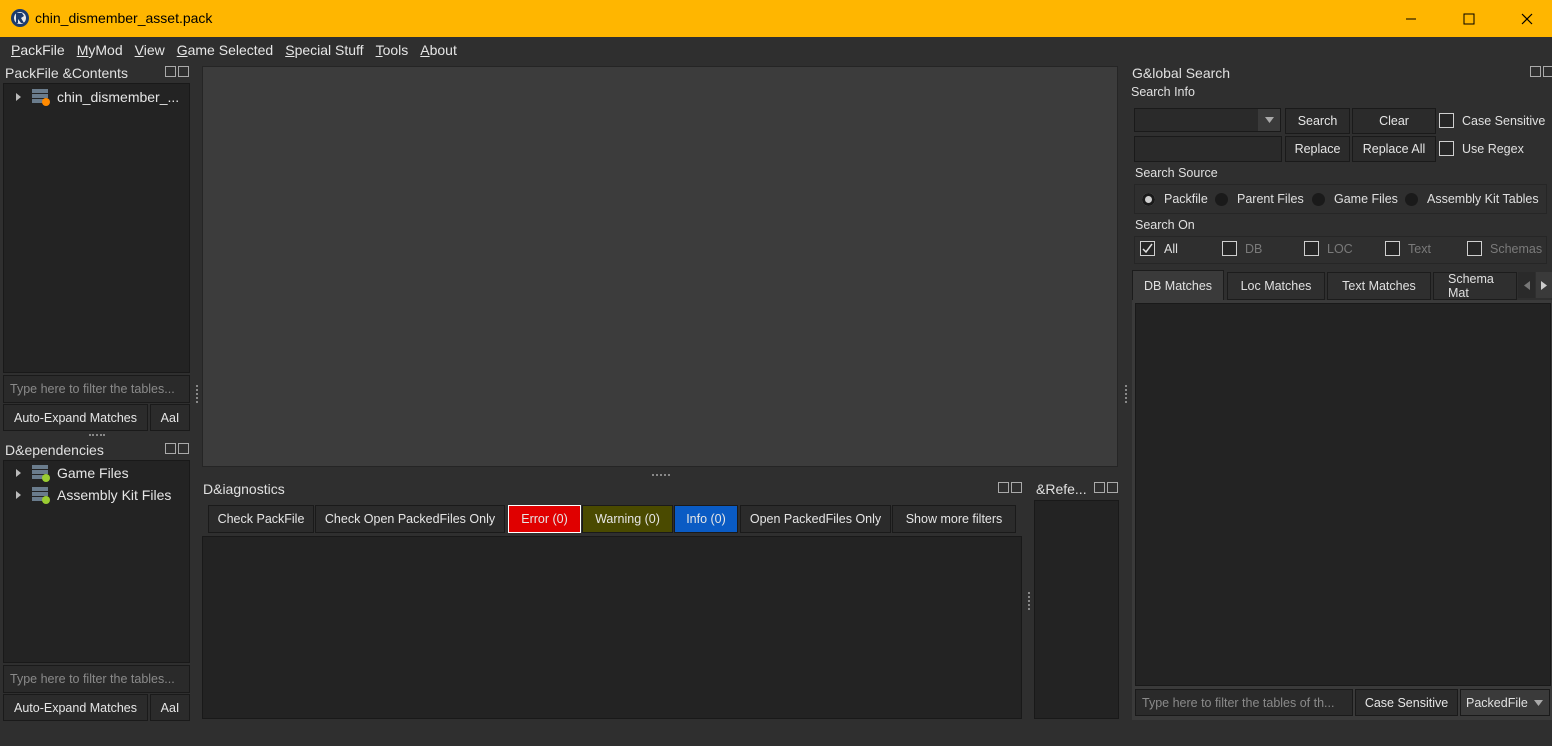 Image resolution: width=1552 pixels, height=746 pixels. Describe the element at coordinates (96, 495) in the screenshot. I see `tree-item-assembly-kit: Assembly Kit Files` at that location.